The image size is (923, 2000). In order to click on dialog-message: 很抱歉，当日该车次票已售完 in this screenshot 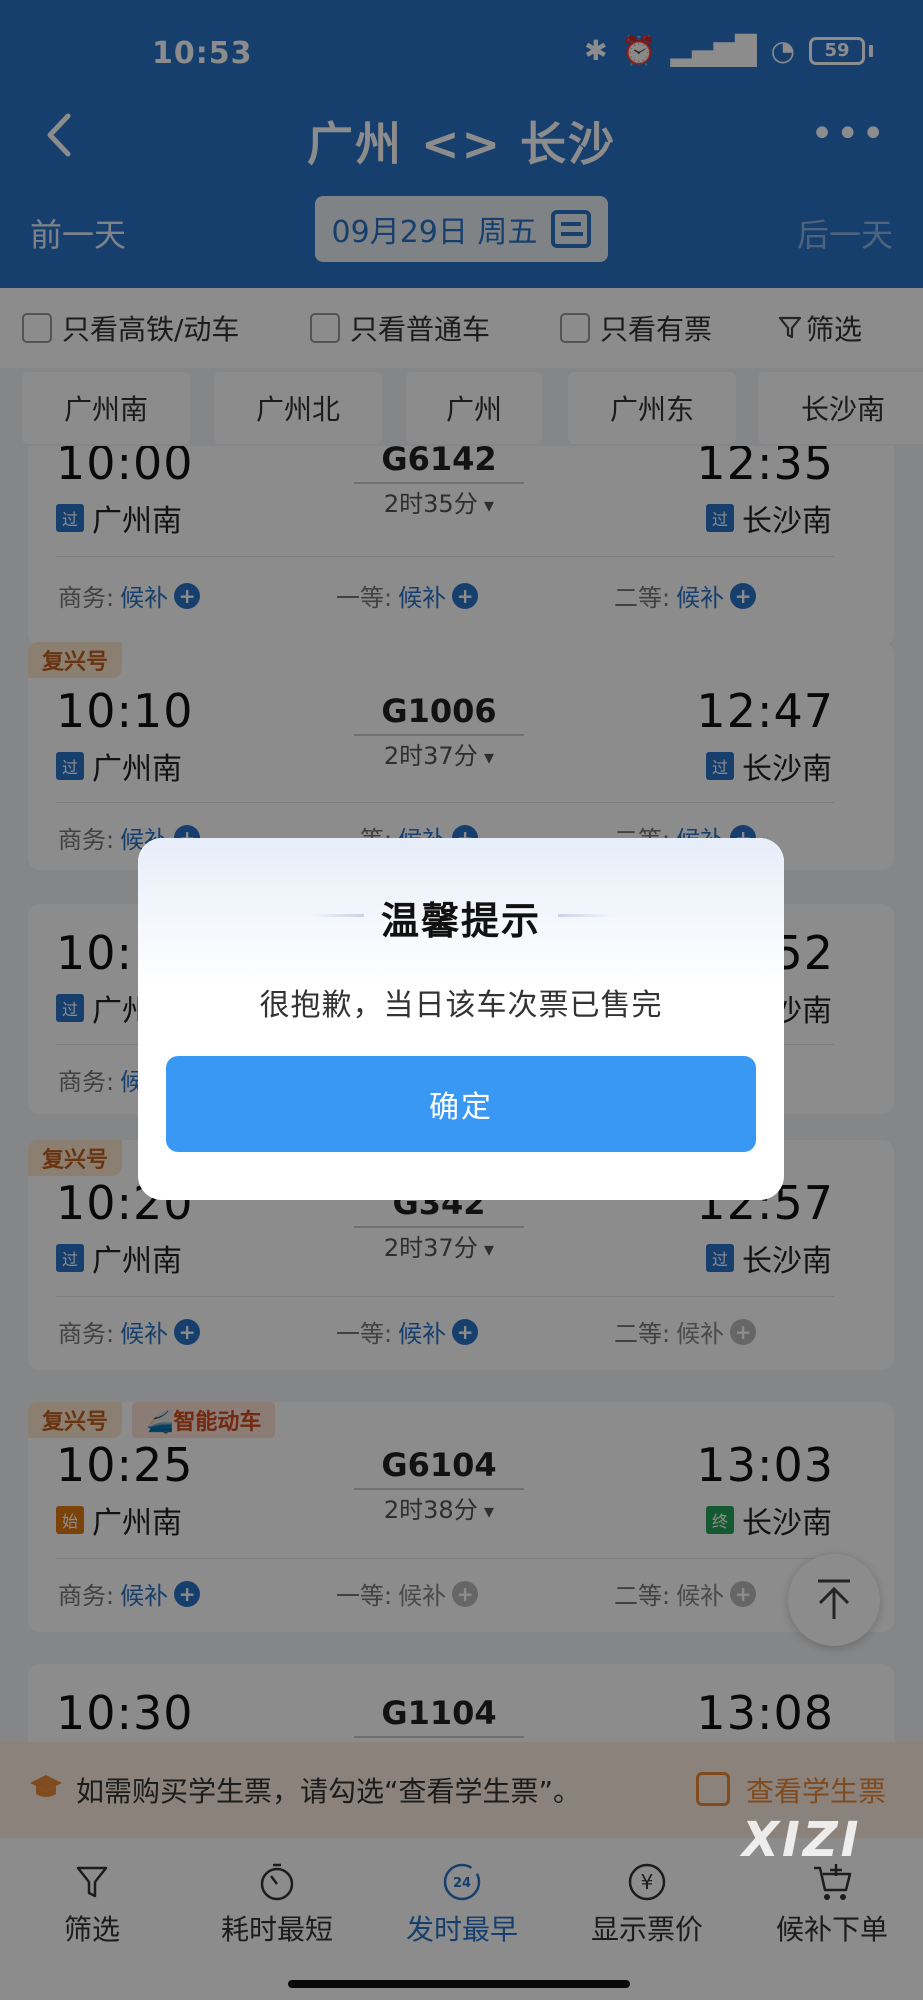, I will do `click(461, 1005)`.